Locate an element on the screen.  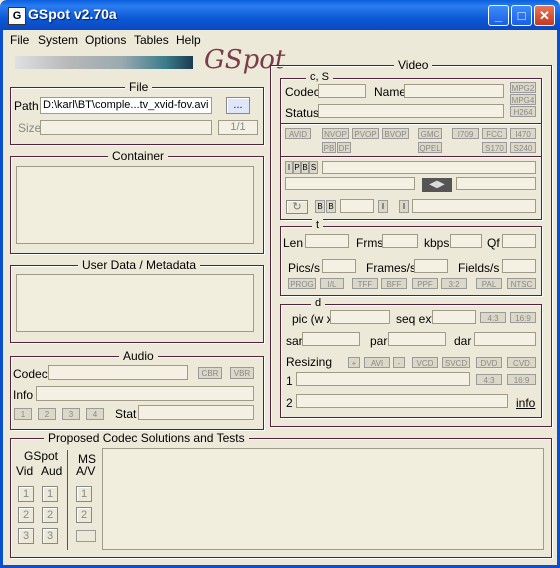
resize-row1-field is located at coordinates (383, 379).